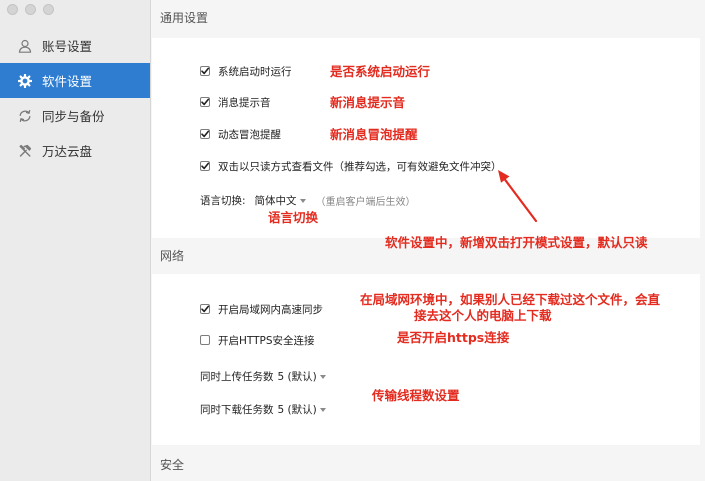 The image size is (705, 481). What do you see at coordinates (255, 71) in the screenshot?
I see `launch-at-startup-label: 系统启动时运行` at bounding box center [255, 71].